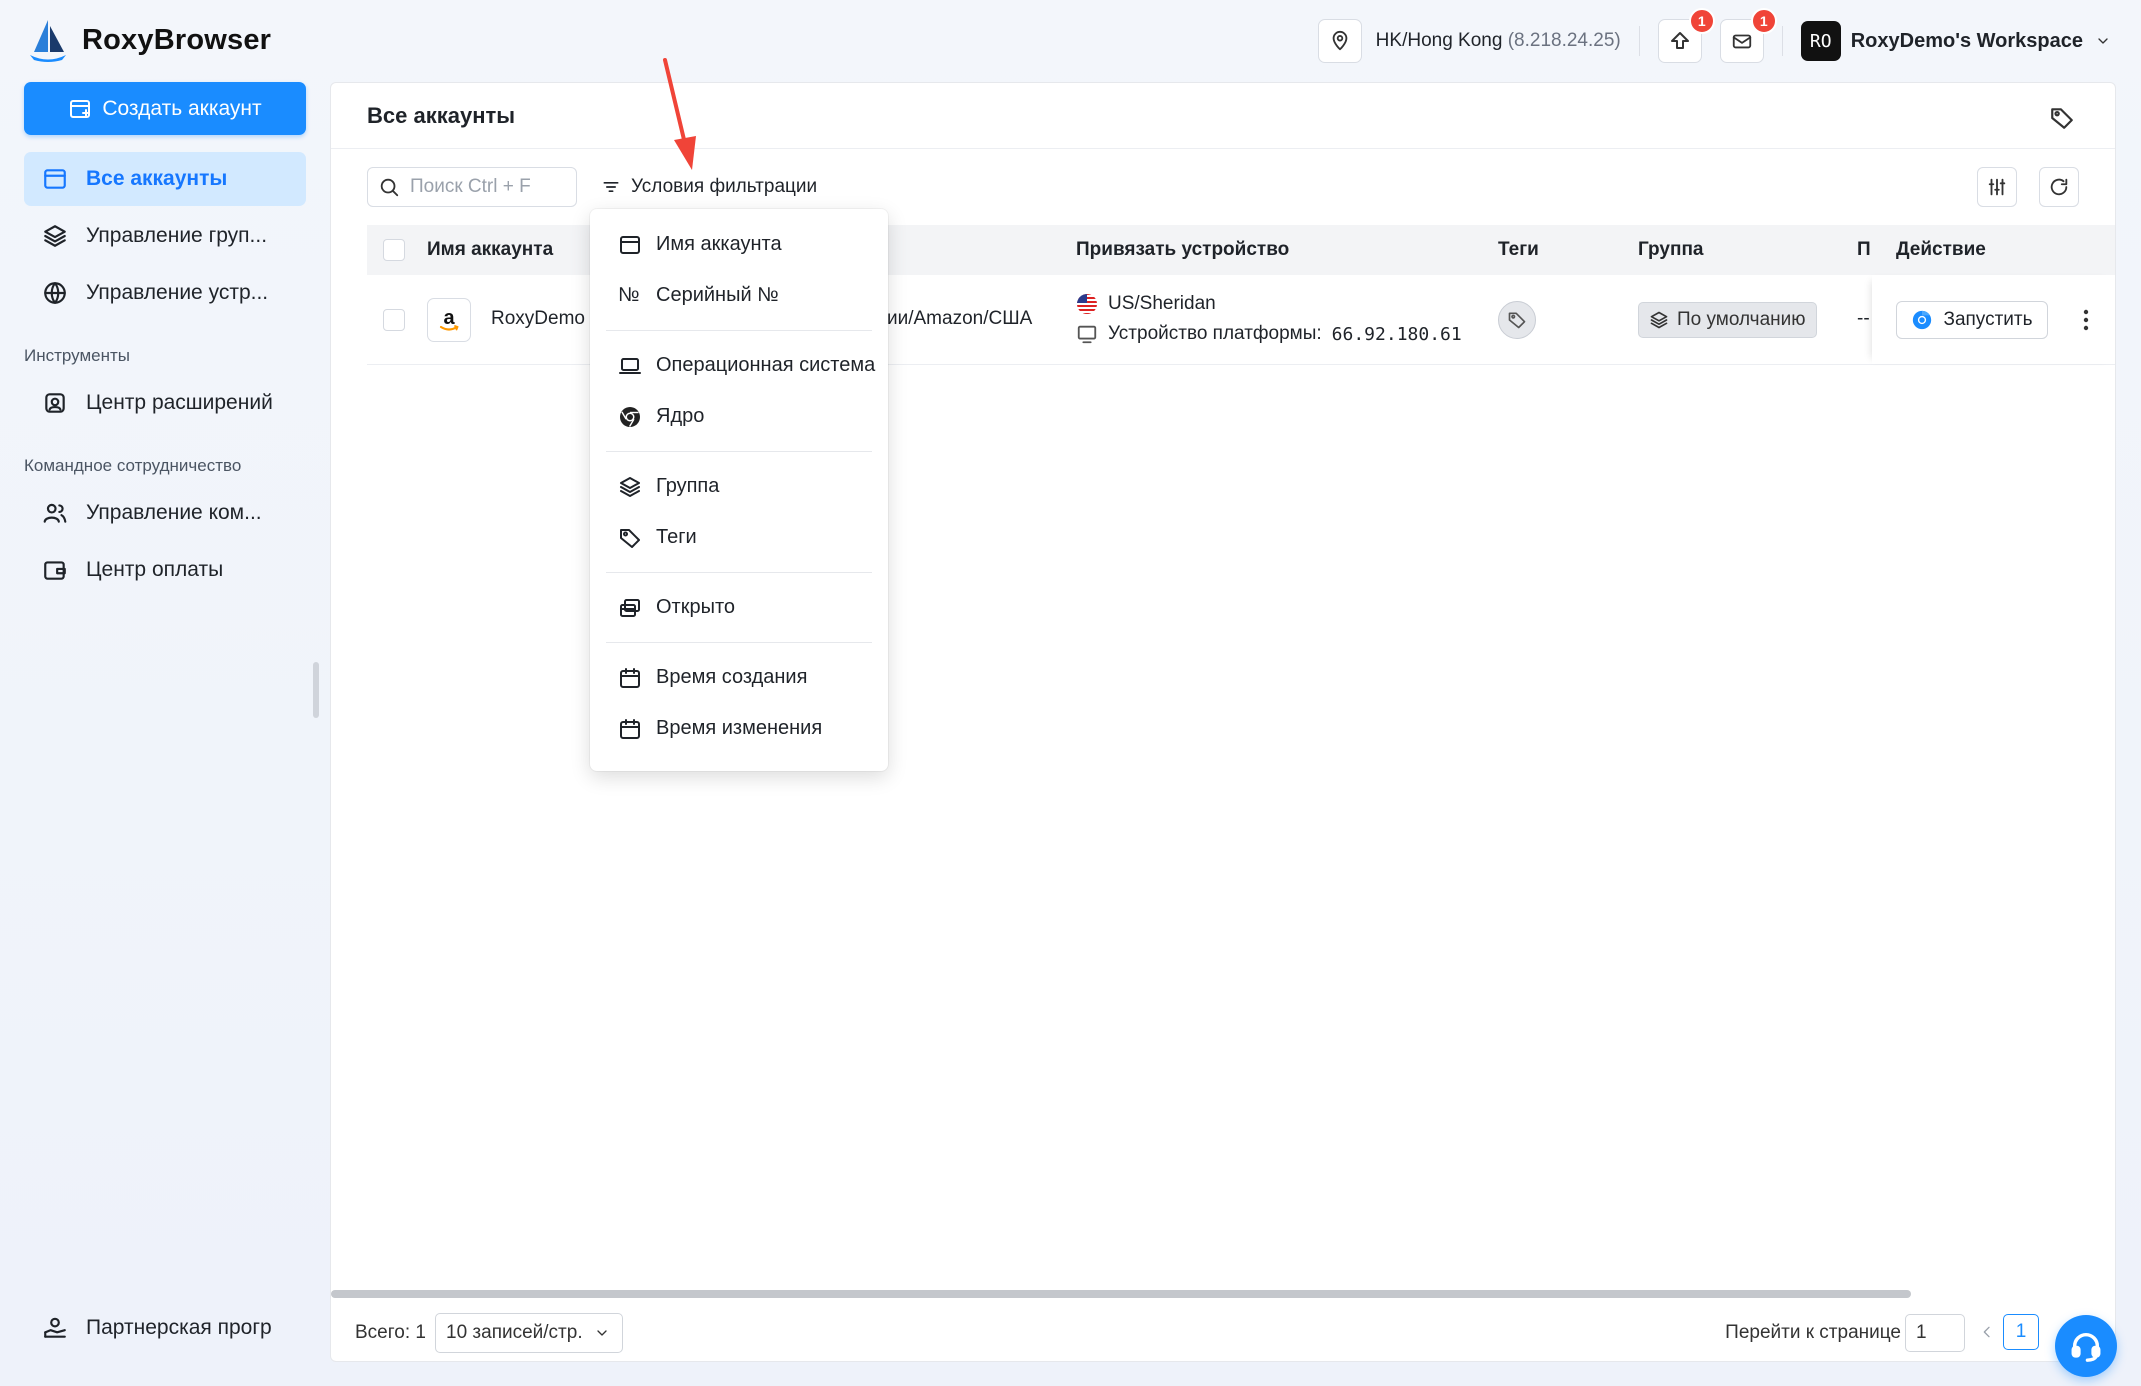  I want to click on create-account-button: Создать аккаунт, so click(165, 108).